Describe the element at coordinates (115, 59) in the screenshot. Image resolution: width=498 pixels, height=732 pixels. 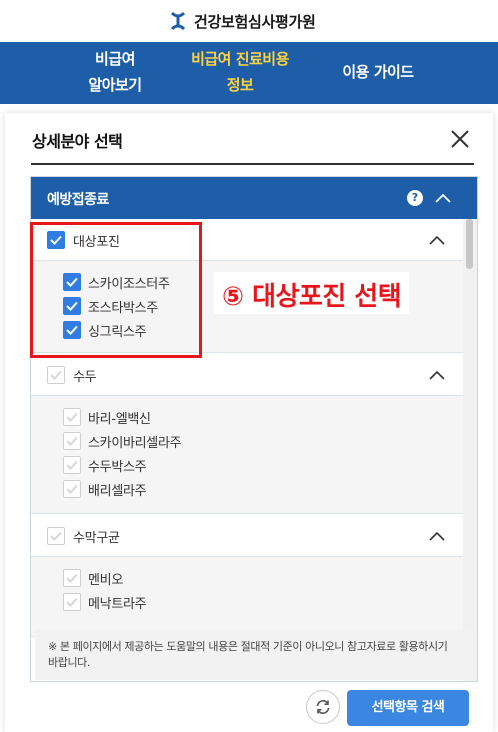
I see `nav-item-label: 비급여` at that location.